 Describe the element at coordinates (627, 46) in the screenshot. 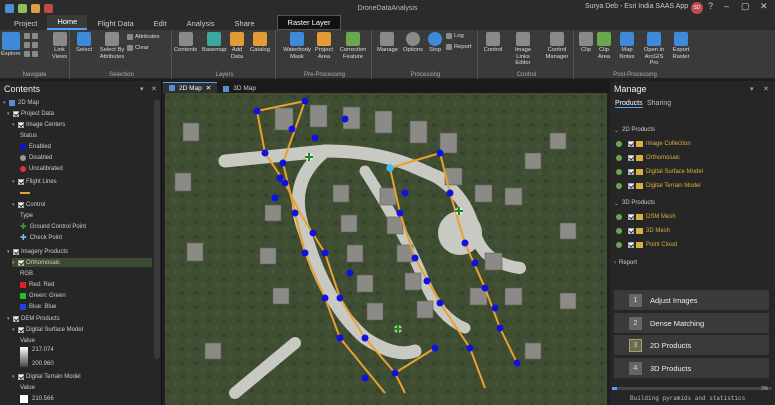

I see `map-notes-button: Map Notes` at that location.